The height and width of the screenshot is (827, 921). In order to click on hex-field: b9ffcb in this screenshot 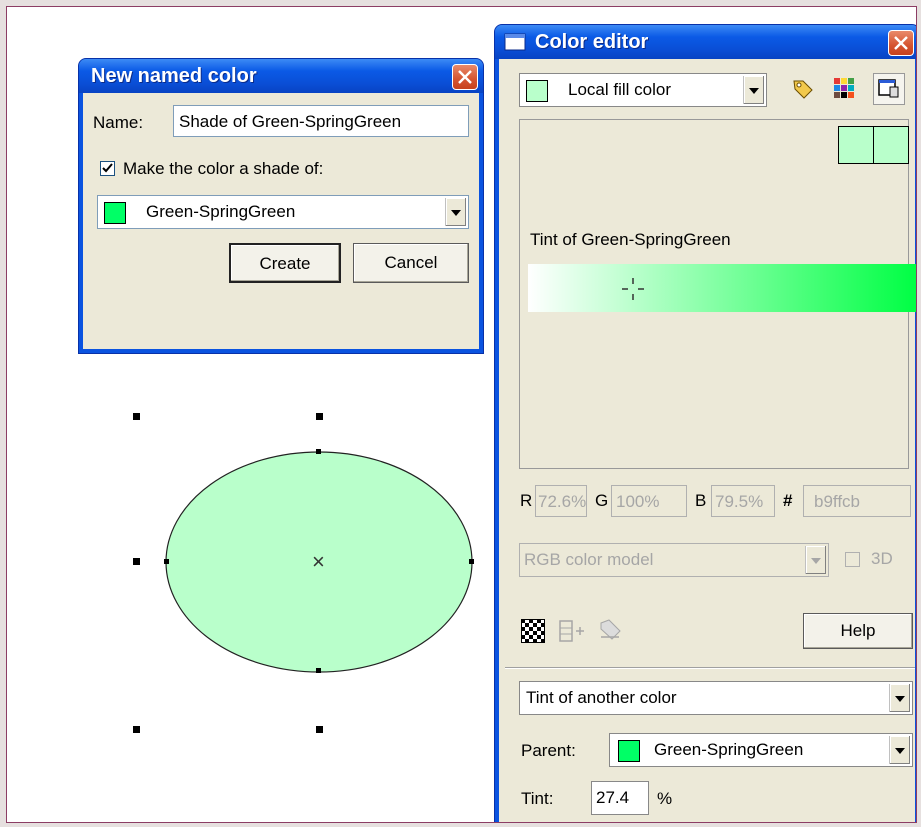, I will do `click(857, 501)`.